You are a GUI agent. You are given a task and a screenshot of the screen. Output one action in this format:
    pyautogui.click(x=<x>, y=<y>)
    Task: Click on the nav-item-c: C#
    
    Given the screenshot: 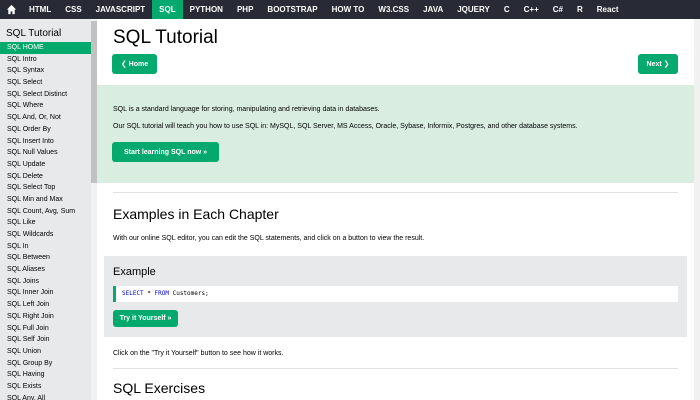 What is the action you would take?
    pyautogui.click(x=558, y=9)
    